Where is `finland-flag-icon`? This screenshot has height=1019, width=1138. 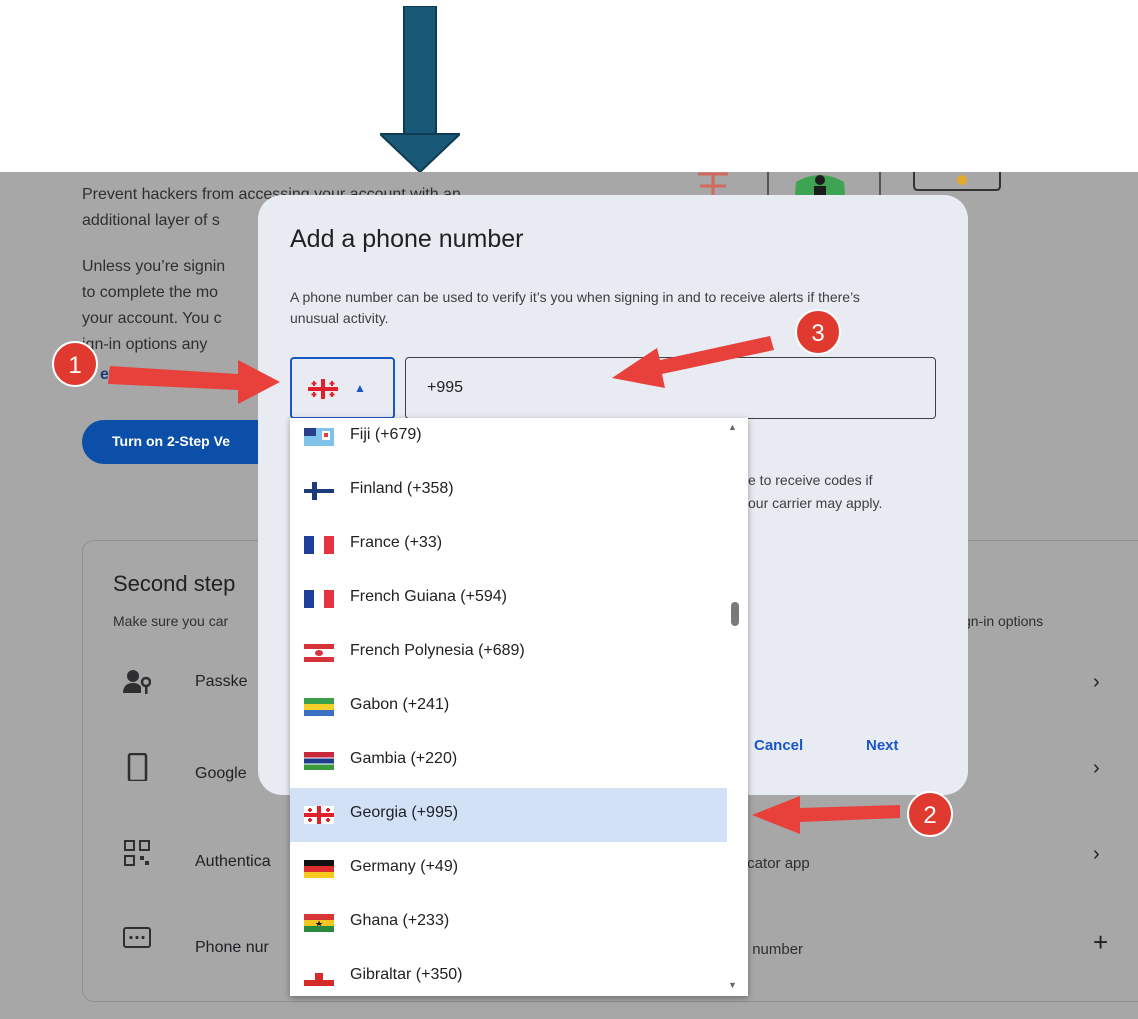 finland-flag-icon is located at coordinates (319, 491).